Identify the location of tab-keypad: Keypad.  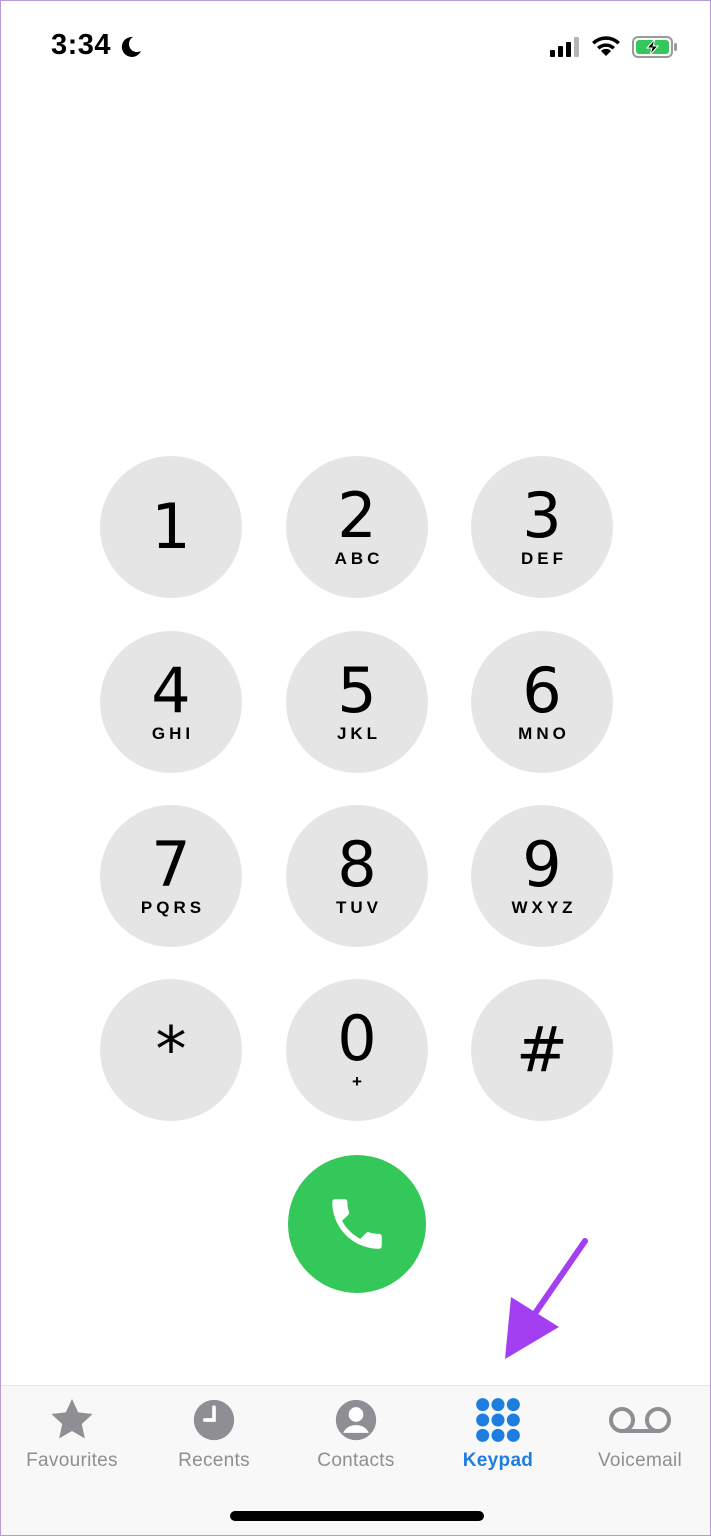
(498, 1436).